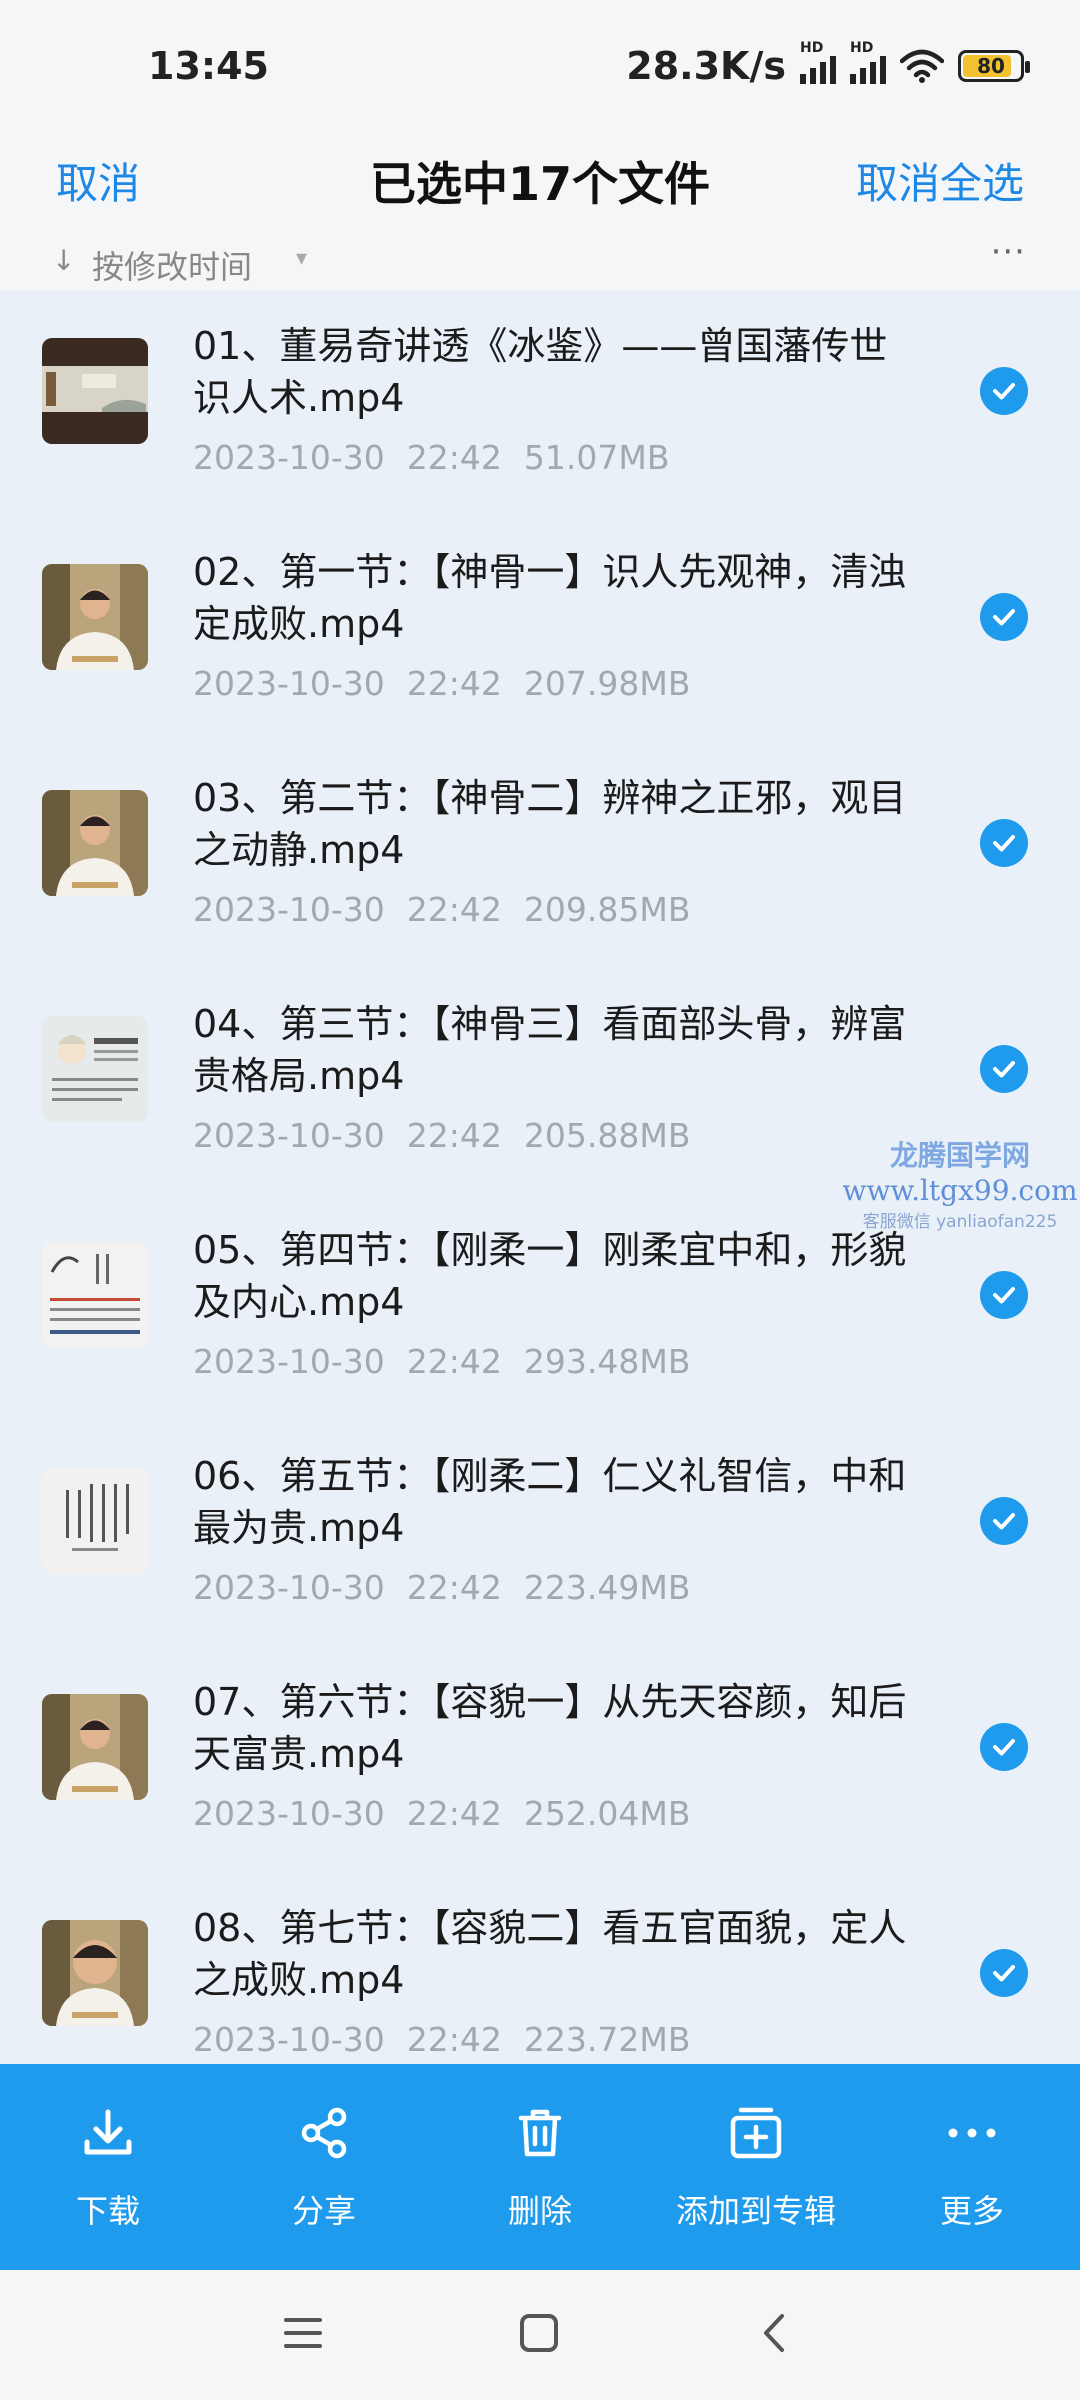  Describe the element at coordinates (323, 2211) in the screenshot. I see `share-label: 分享` at that location.